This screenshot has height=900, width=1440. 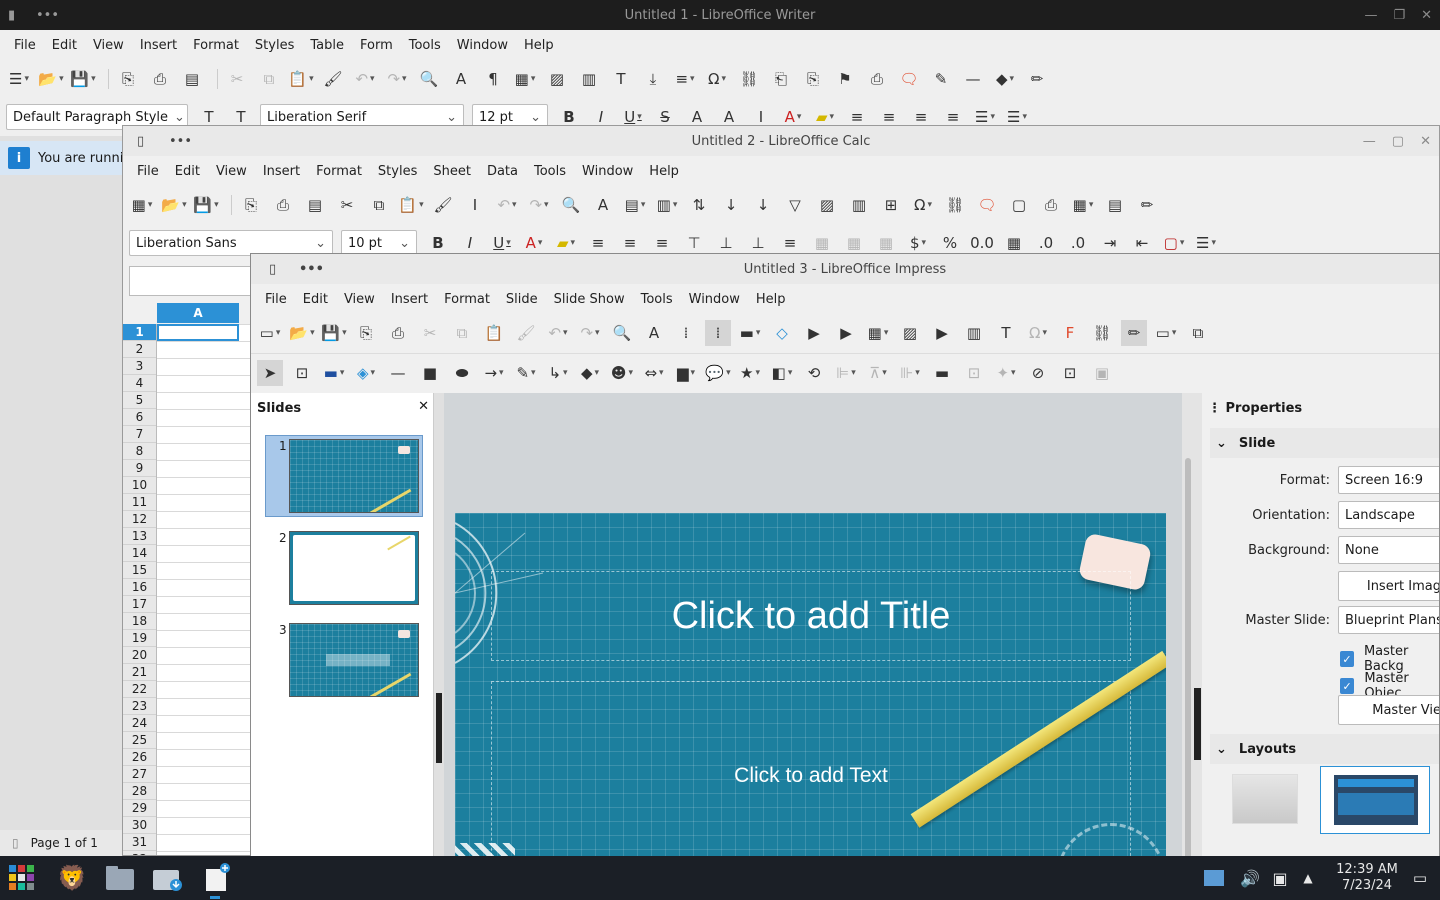 I want to click on desktop-pager-icon, so click(x=1214, y=878).